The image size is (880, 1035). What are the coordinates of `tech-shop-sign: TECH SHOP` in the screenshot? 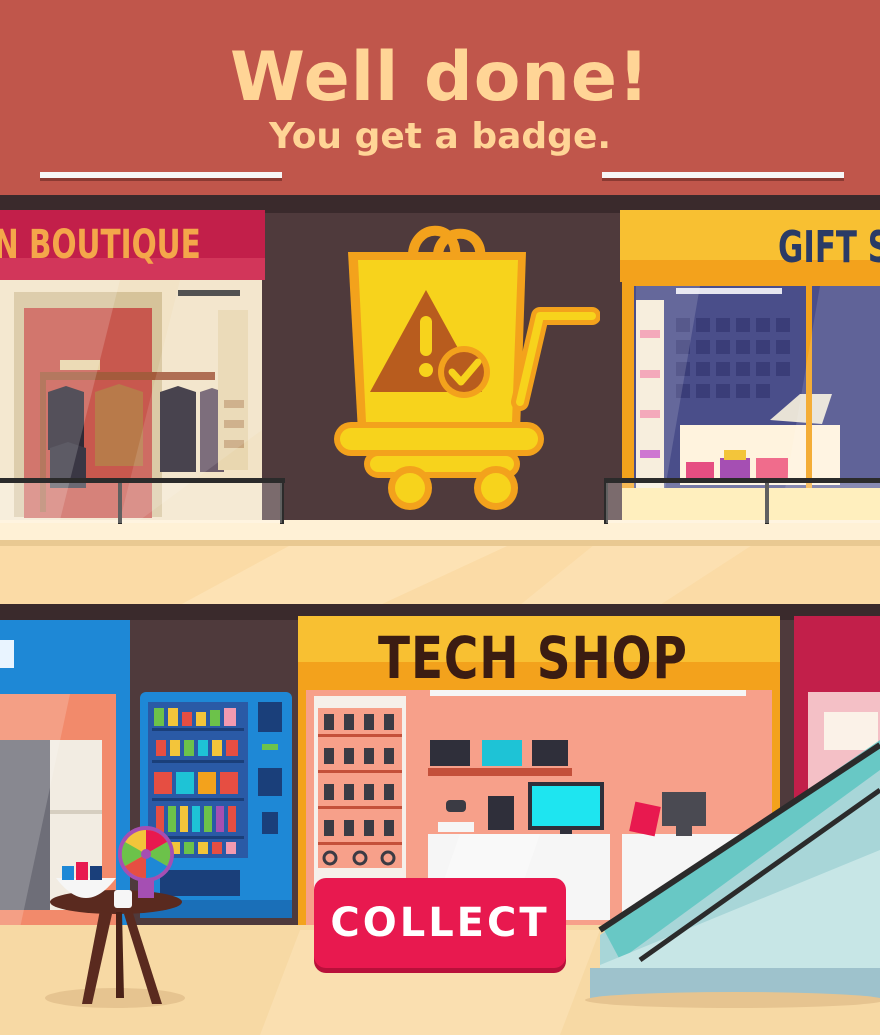 It's located at (533, 658).